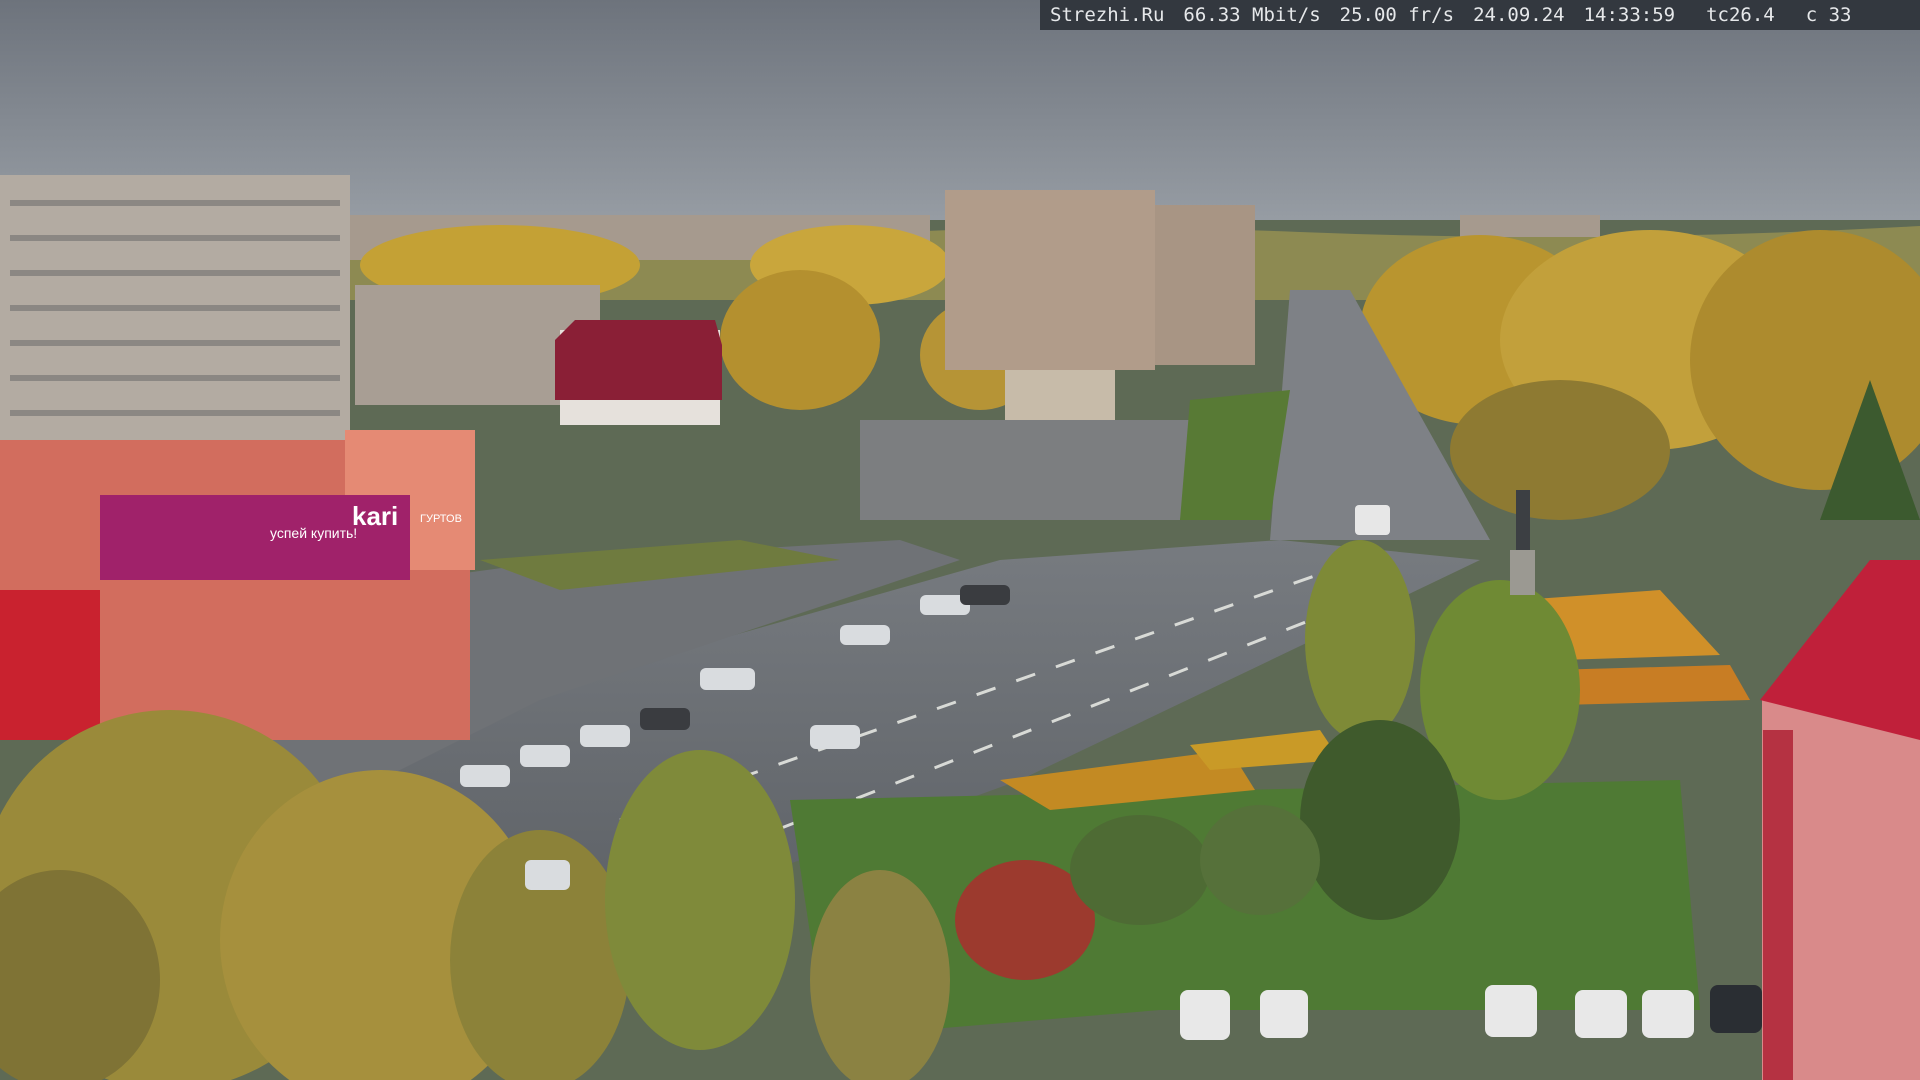  Describe the element at coordinates (375, 516) in the screenshot. I see `kari-sign: kari` at that location.